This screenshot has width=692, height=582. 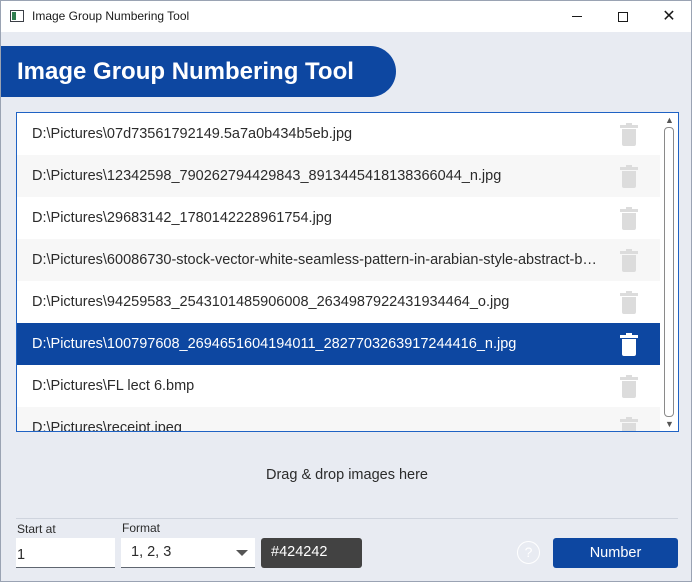 I want to click on header-banner: Image Group Numbering Tool, so click(x=198, y=71).